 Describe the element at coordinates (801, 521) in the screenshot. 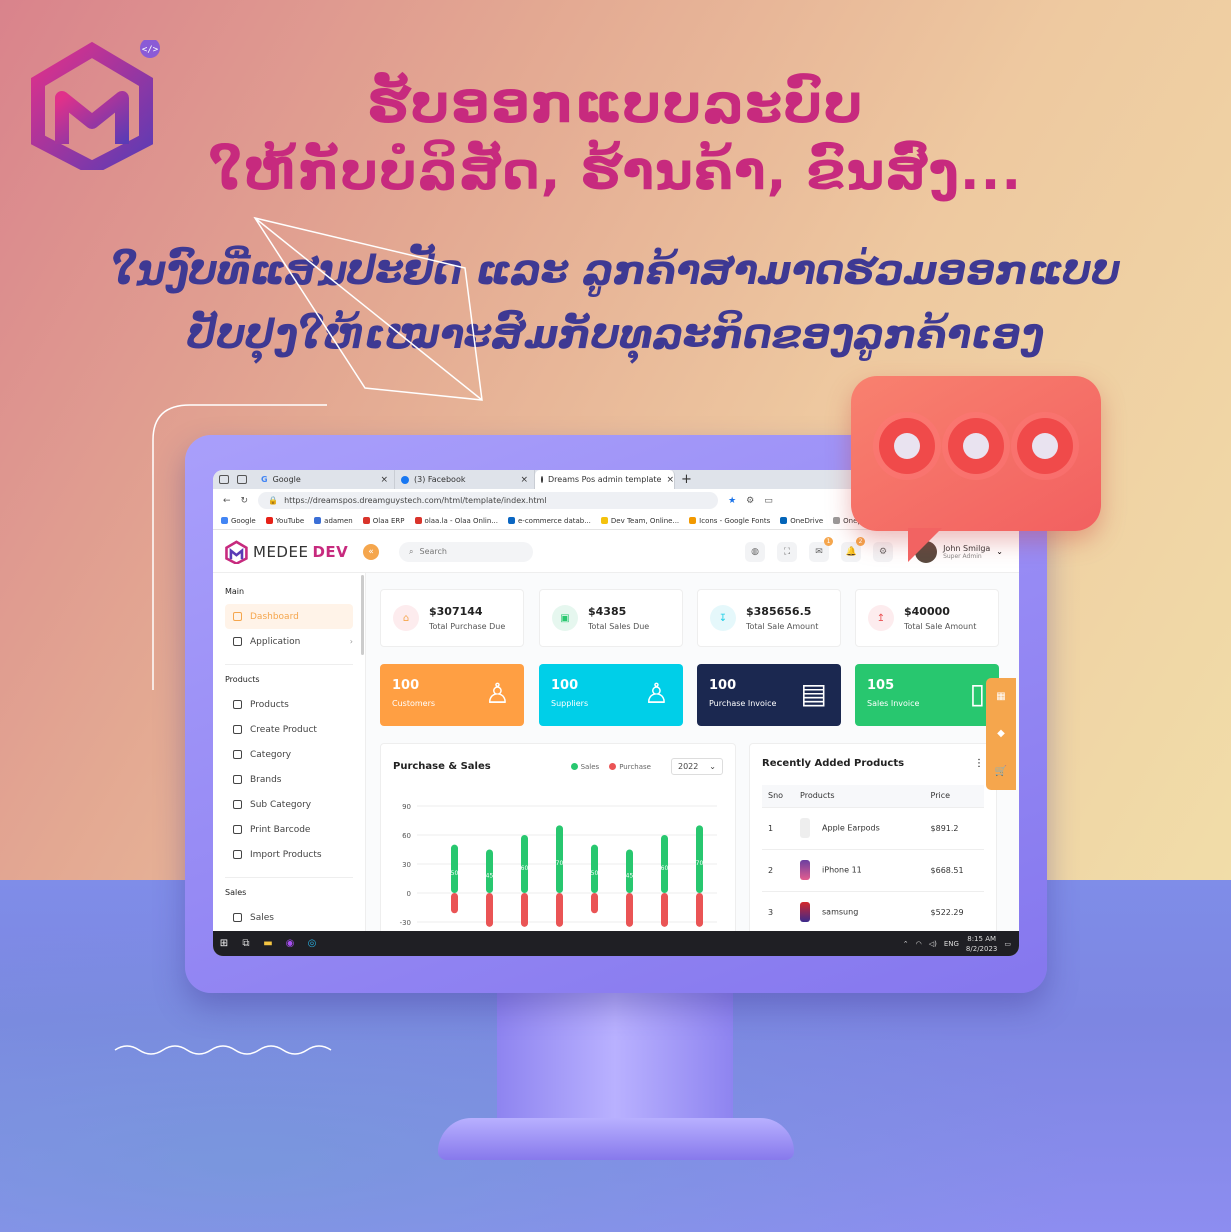

I see `bookmark-onedrive: OneDrive` at that location.